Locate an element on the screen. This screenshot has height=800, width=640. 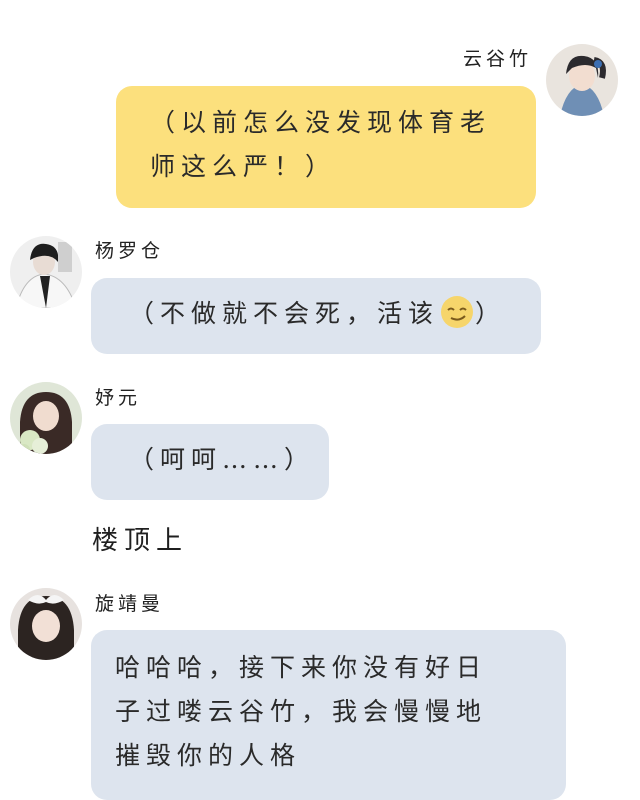
message-line: 哈哈哈，接下来你没有好日 is located at coordinates (301, 667).